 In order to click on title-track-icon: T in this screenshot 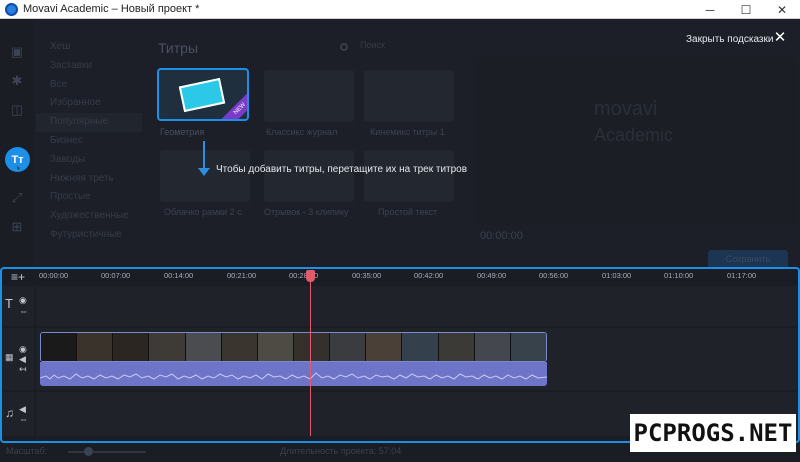, I will do `click(9, 303)`.